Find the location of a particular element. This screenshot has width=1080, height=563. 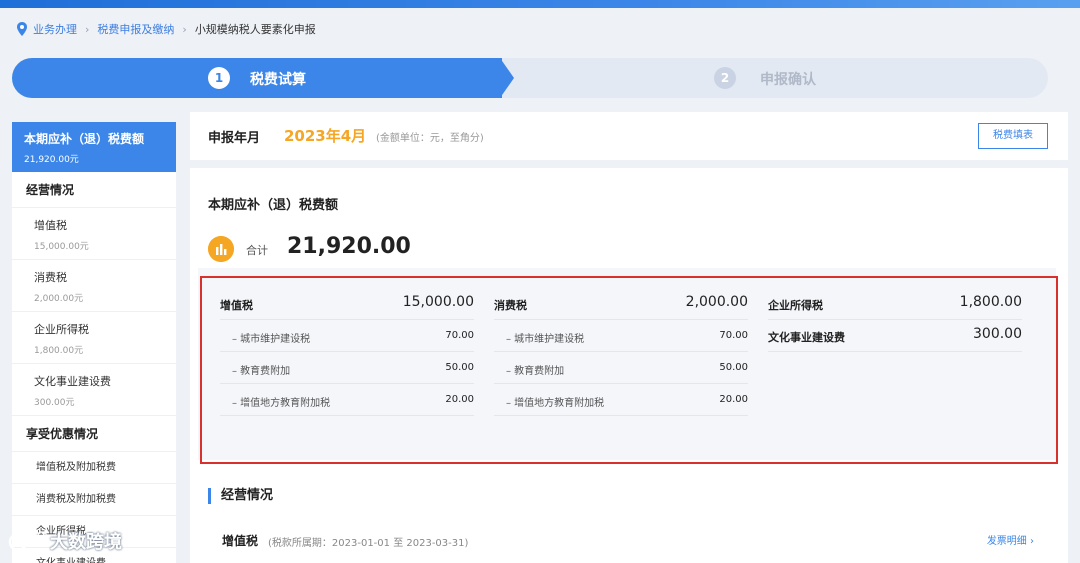

breadcrumb-business: 业务办理 is located at coordinates (55, 29).